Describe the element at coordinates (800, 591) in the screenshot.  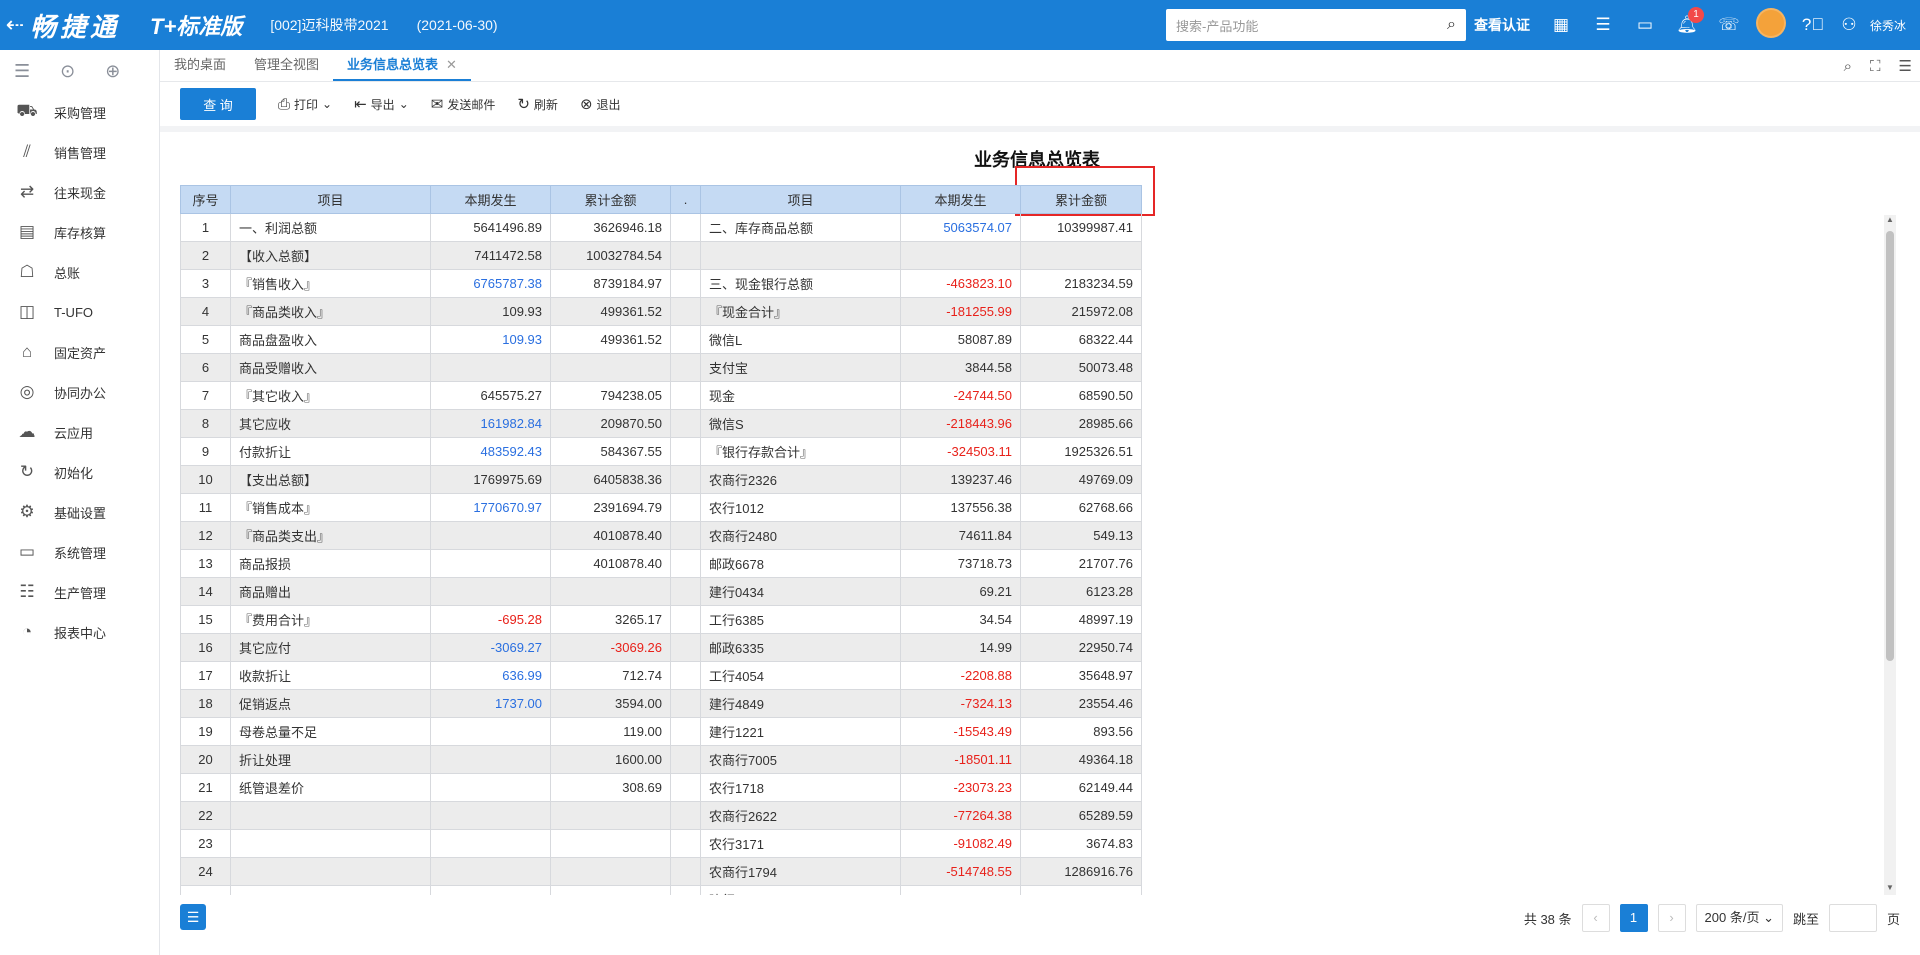
I see `table-cell: 建行0434` at that location.